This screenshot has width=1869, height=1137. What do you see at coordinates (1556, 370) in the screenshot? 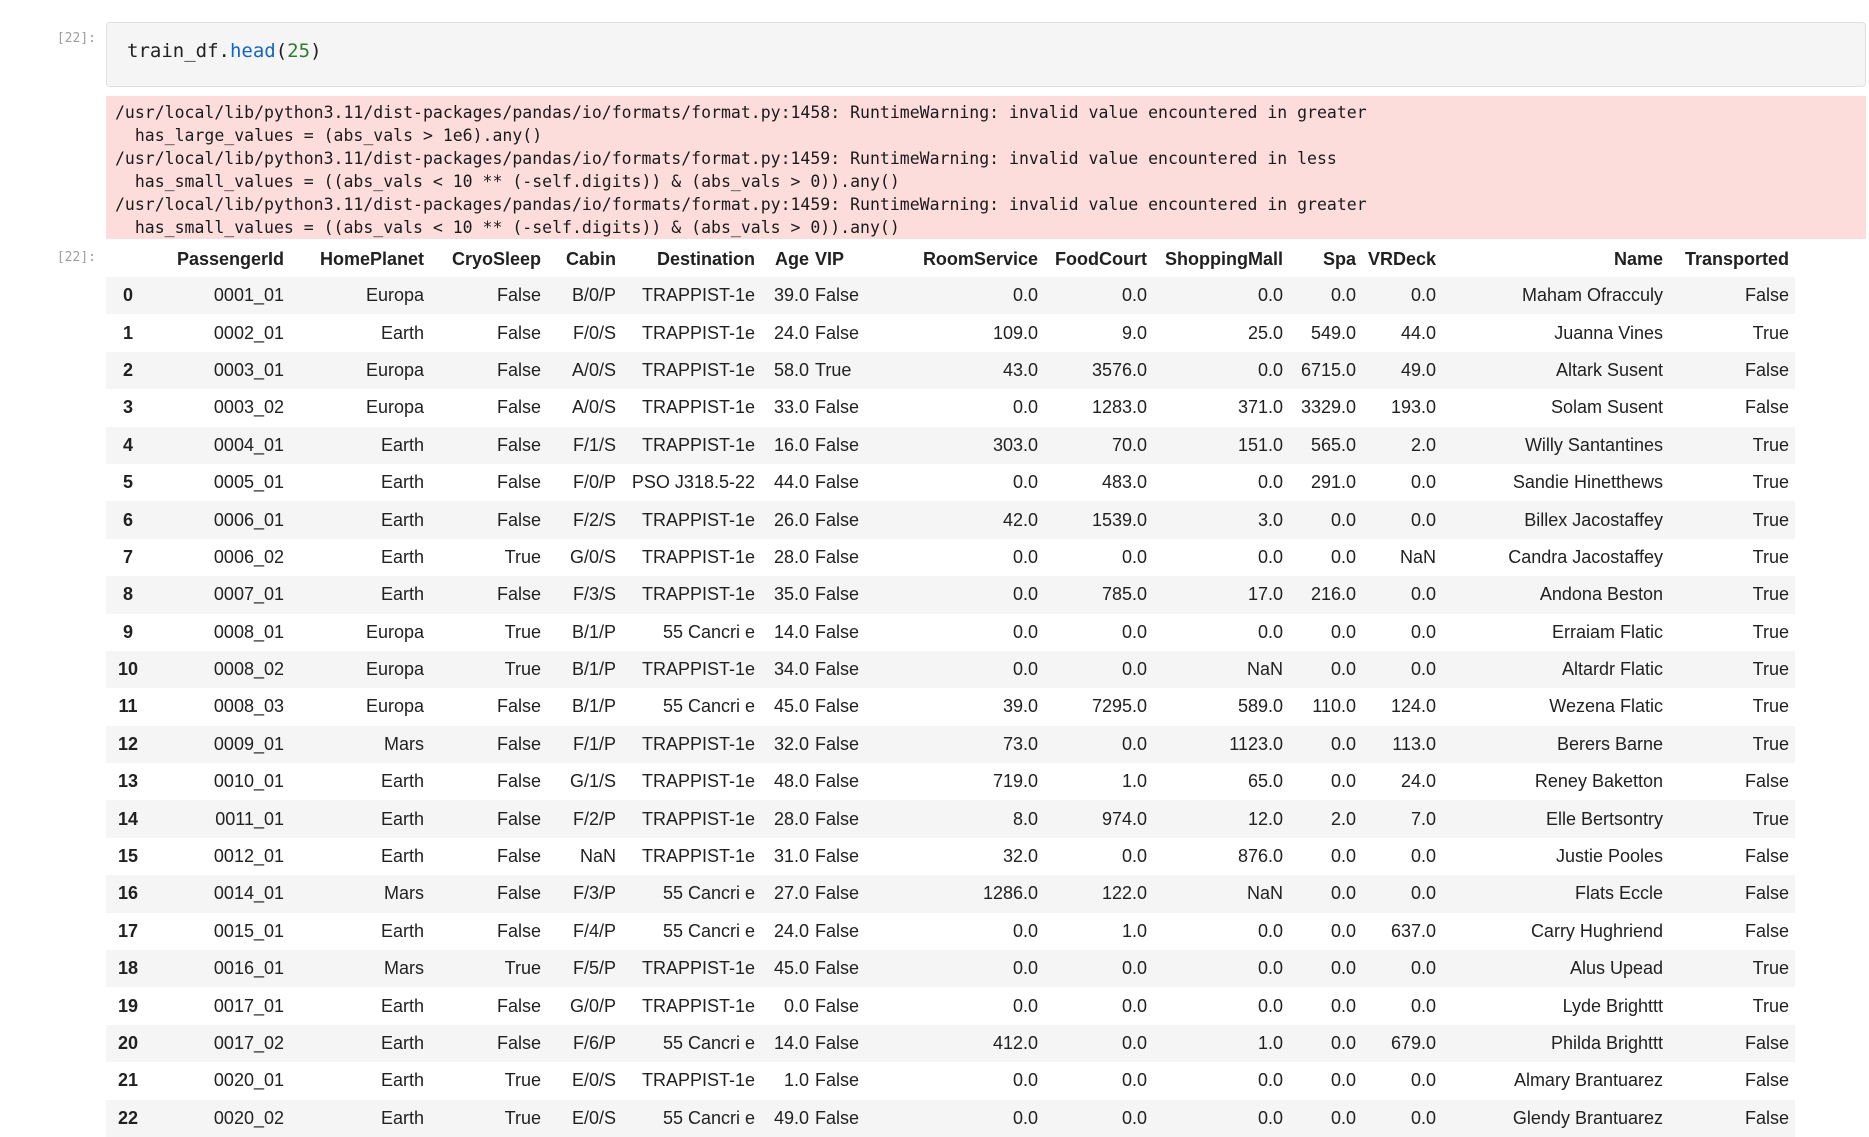
I see `table-cell: Altark Susent` at bounding box center [1556, 370].